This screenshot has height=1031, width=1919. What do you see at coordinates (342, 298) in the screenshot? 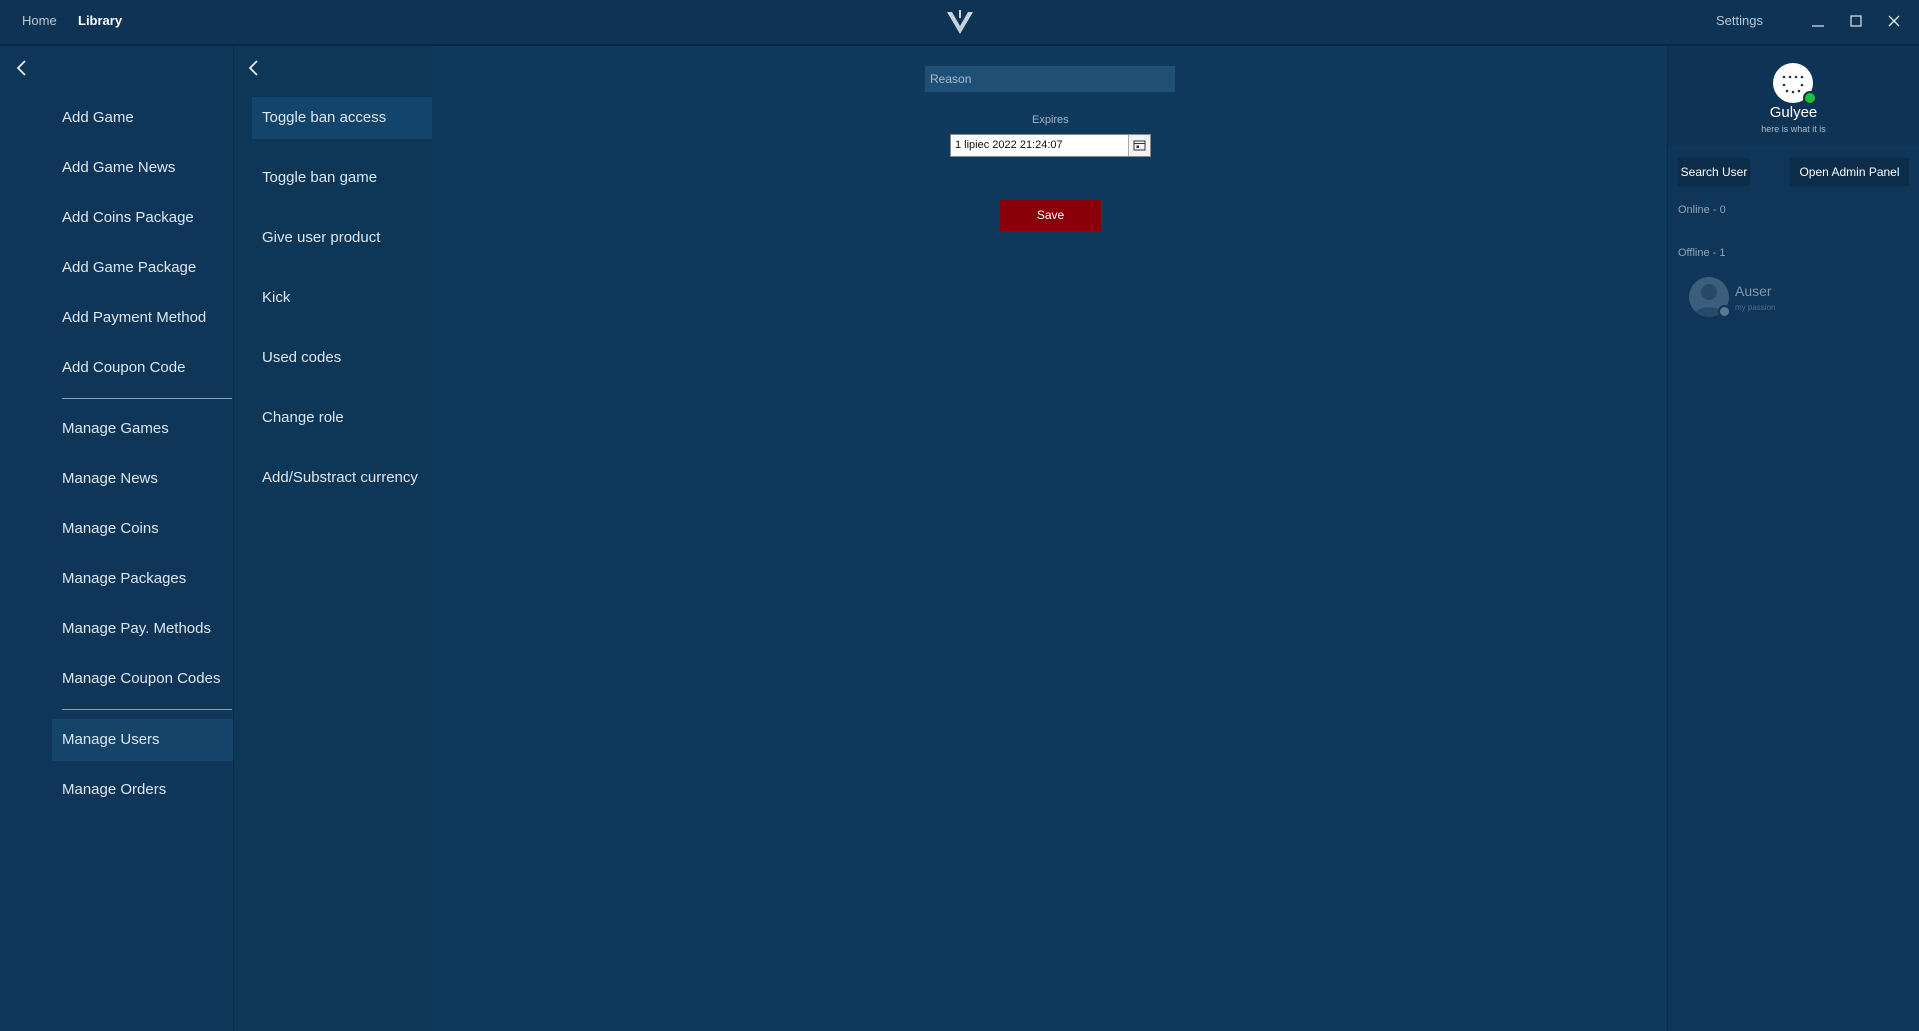
I see `action-item-kick: Kick` at bounding box center [342, 298].